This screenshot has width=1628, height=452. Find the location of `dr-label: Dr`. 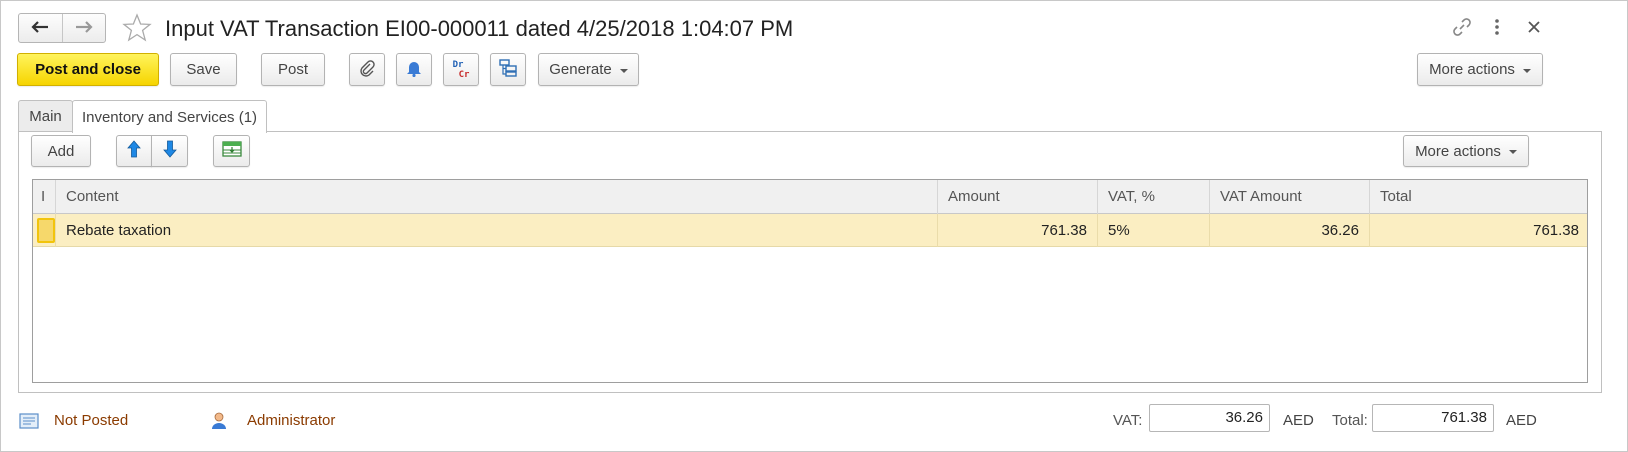

dr-label: Dr is located at coordinates (458, 64).